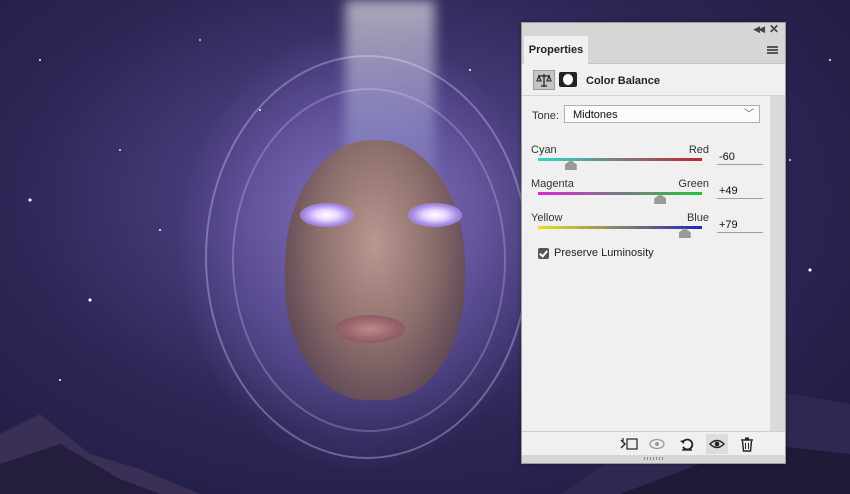 Image resolution: width=850 pixels, height=494 pixels. What do you see at coordinates (556, 50) in the screenshot?
I see `tab-properties: Properties` at bounding box center [556, 50].